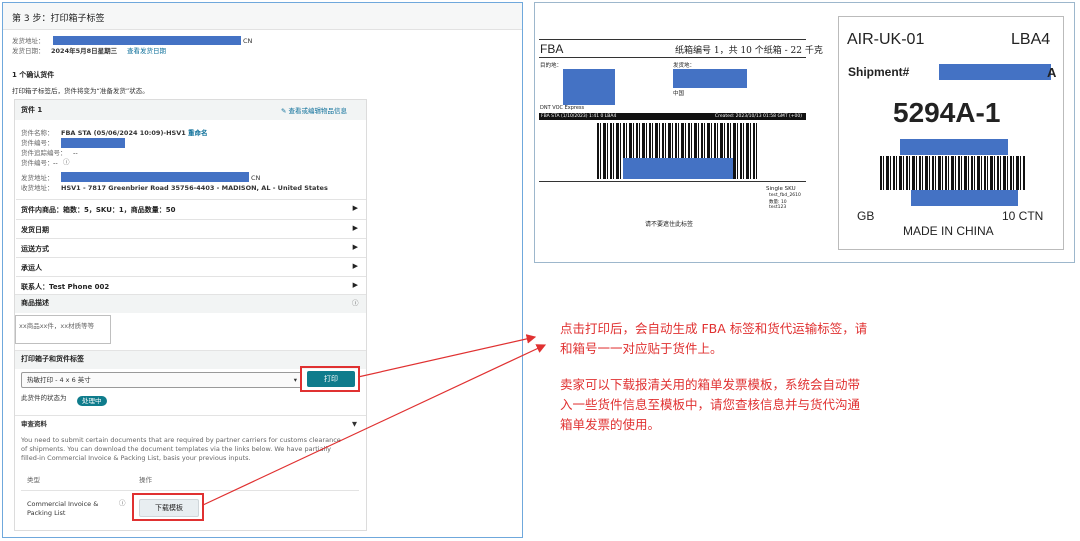  I want to click on note-line: 入一些货件信息至模板中，请您查核信息并与货代沟通, so click(710, 404).